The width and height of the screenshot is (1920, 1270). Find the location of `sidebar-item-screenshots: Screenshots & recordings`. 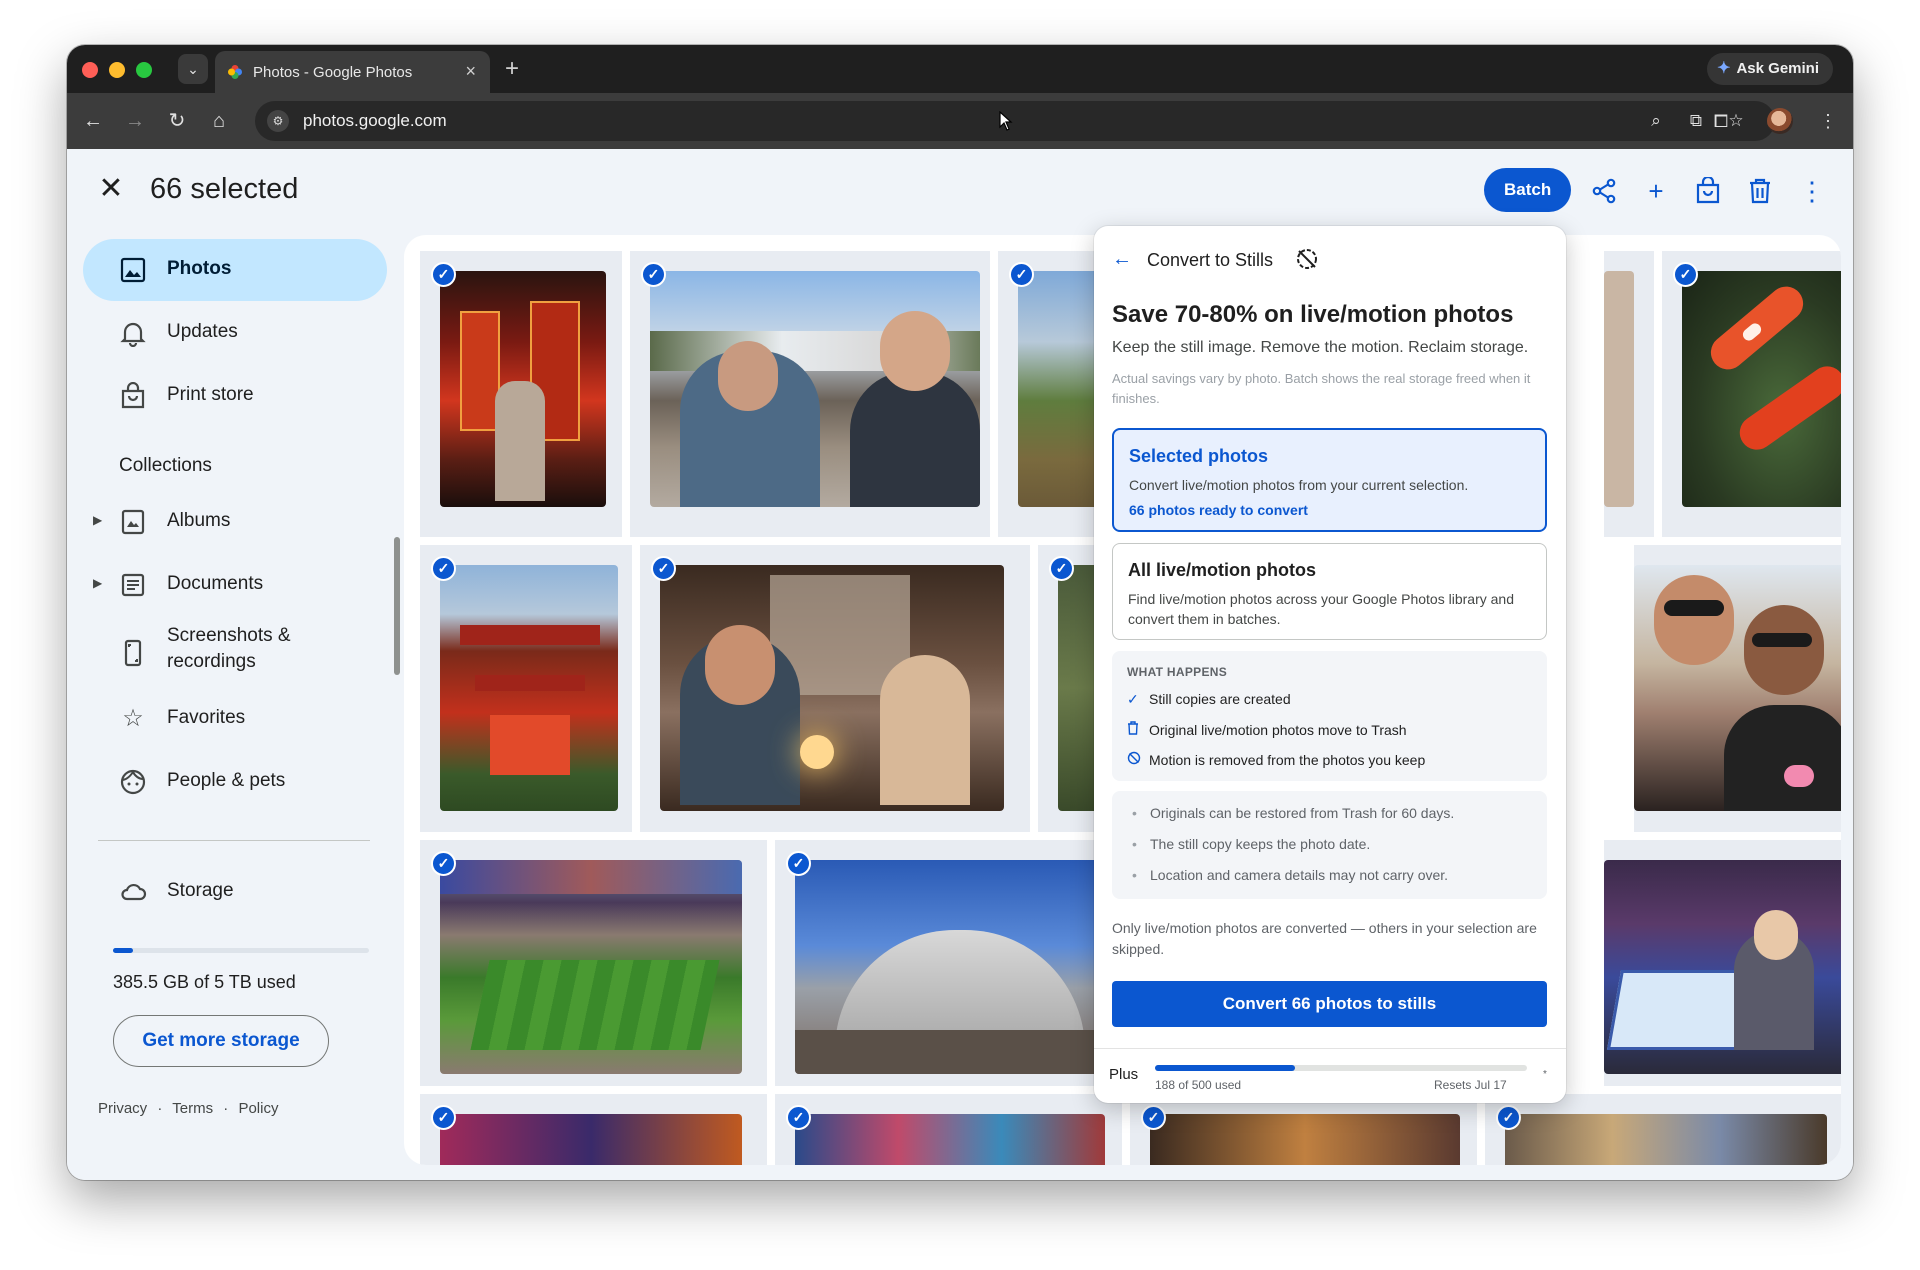

sidebar-item-screenshots: Screenshots & recordings is located at coordinates (235, 652).